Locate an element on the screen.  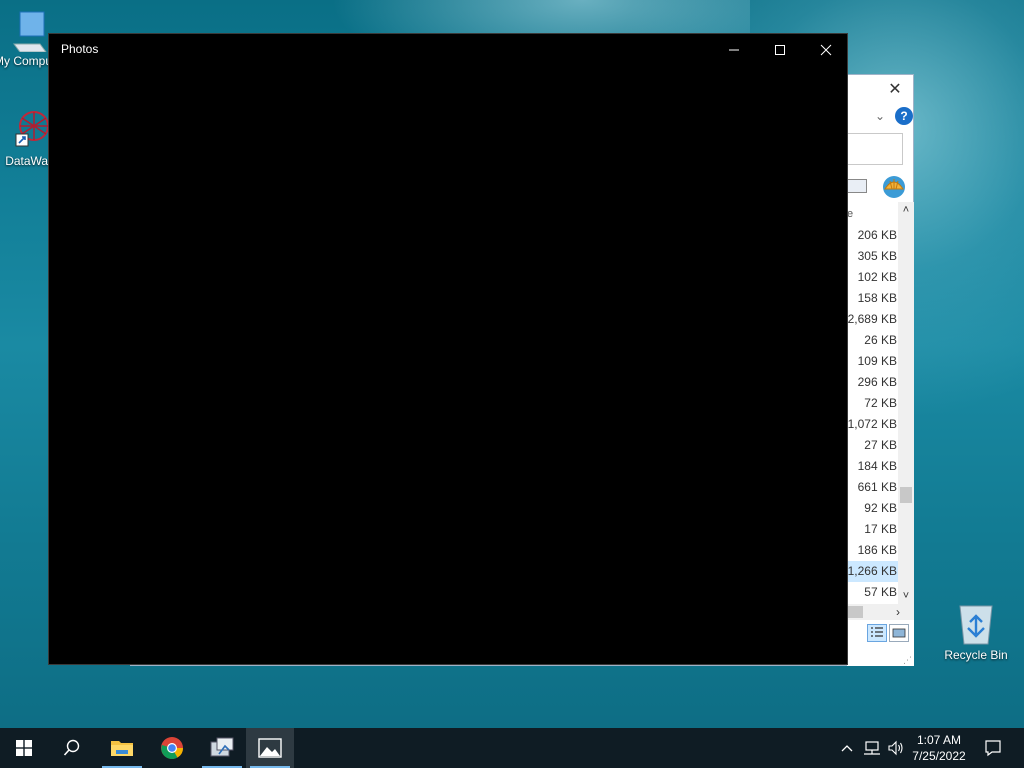
close-button is located at coordinates (826, 50).